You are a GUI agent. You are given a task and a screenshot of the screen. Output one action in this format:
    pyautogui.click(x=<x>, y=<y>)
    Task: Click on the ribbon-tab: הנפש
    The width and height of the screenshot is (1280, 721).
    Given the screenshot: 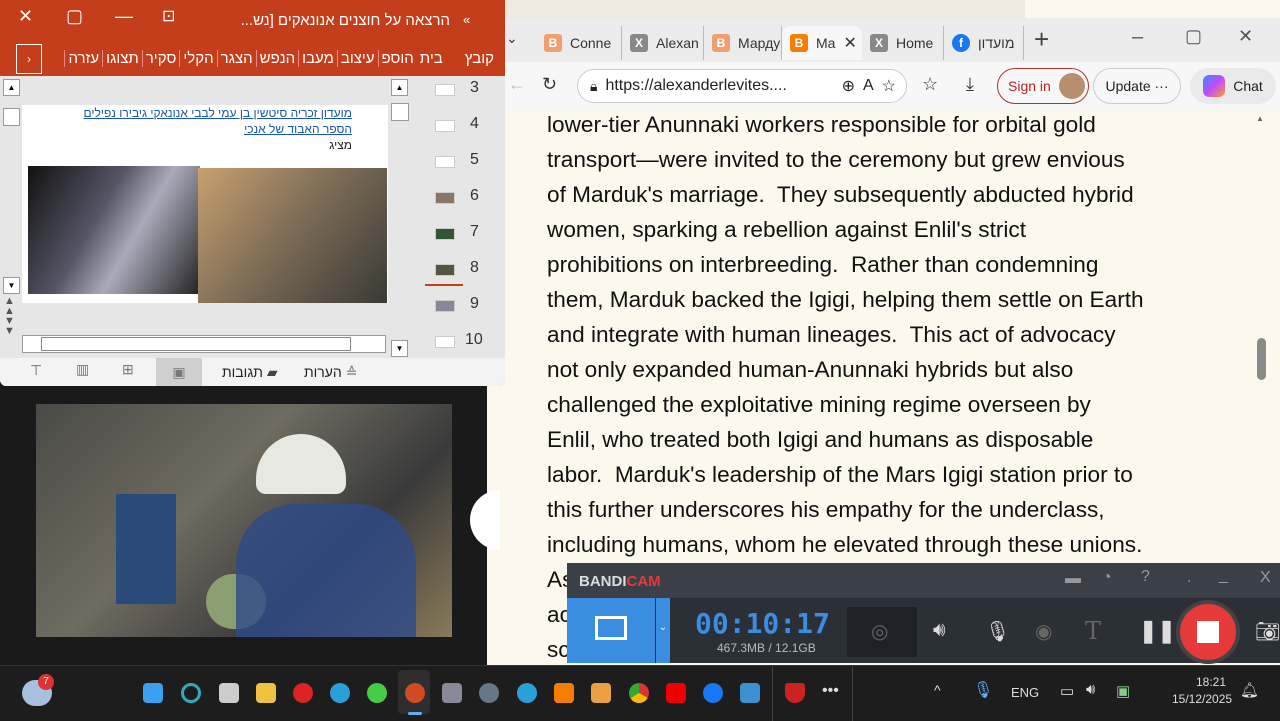 What is the action you would take?
    pyautogui.click(x=276, y=58)
    